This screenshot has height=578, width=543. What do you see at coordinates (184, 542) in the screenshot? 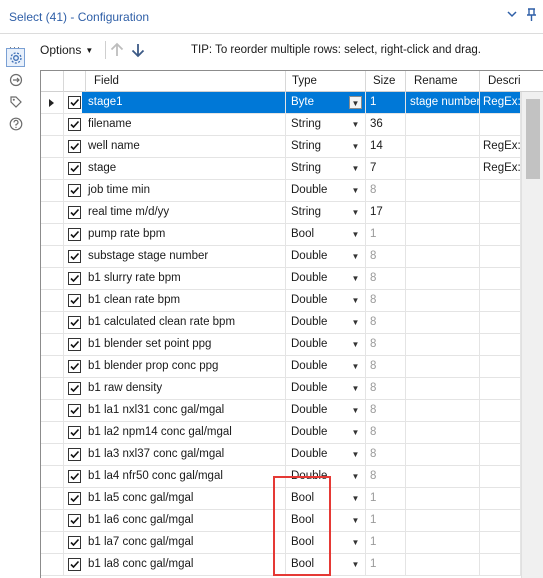
I see `field-name-cell: b1 la7 conc gal/mgal` at bounding box center [184, 542].